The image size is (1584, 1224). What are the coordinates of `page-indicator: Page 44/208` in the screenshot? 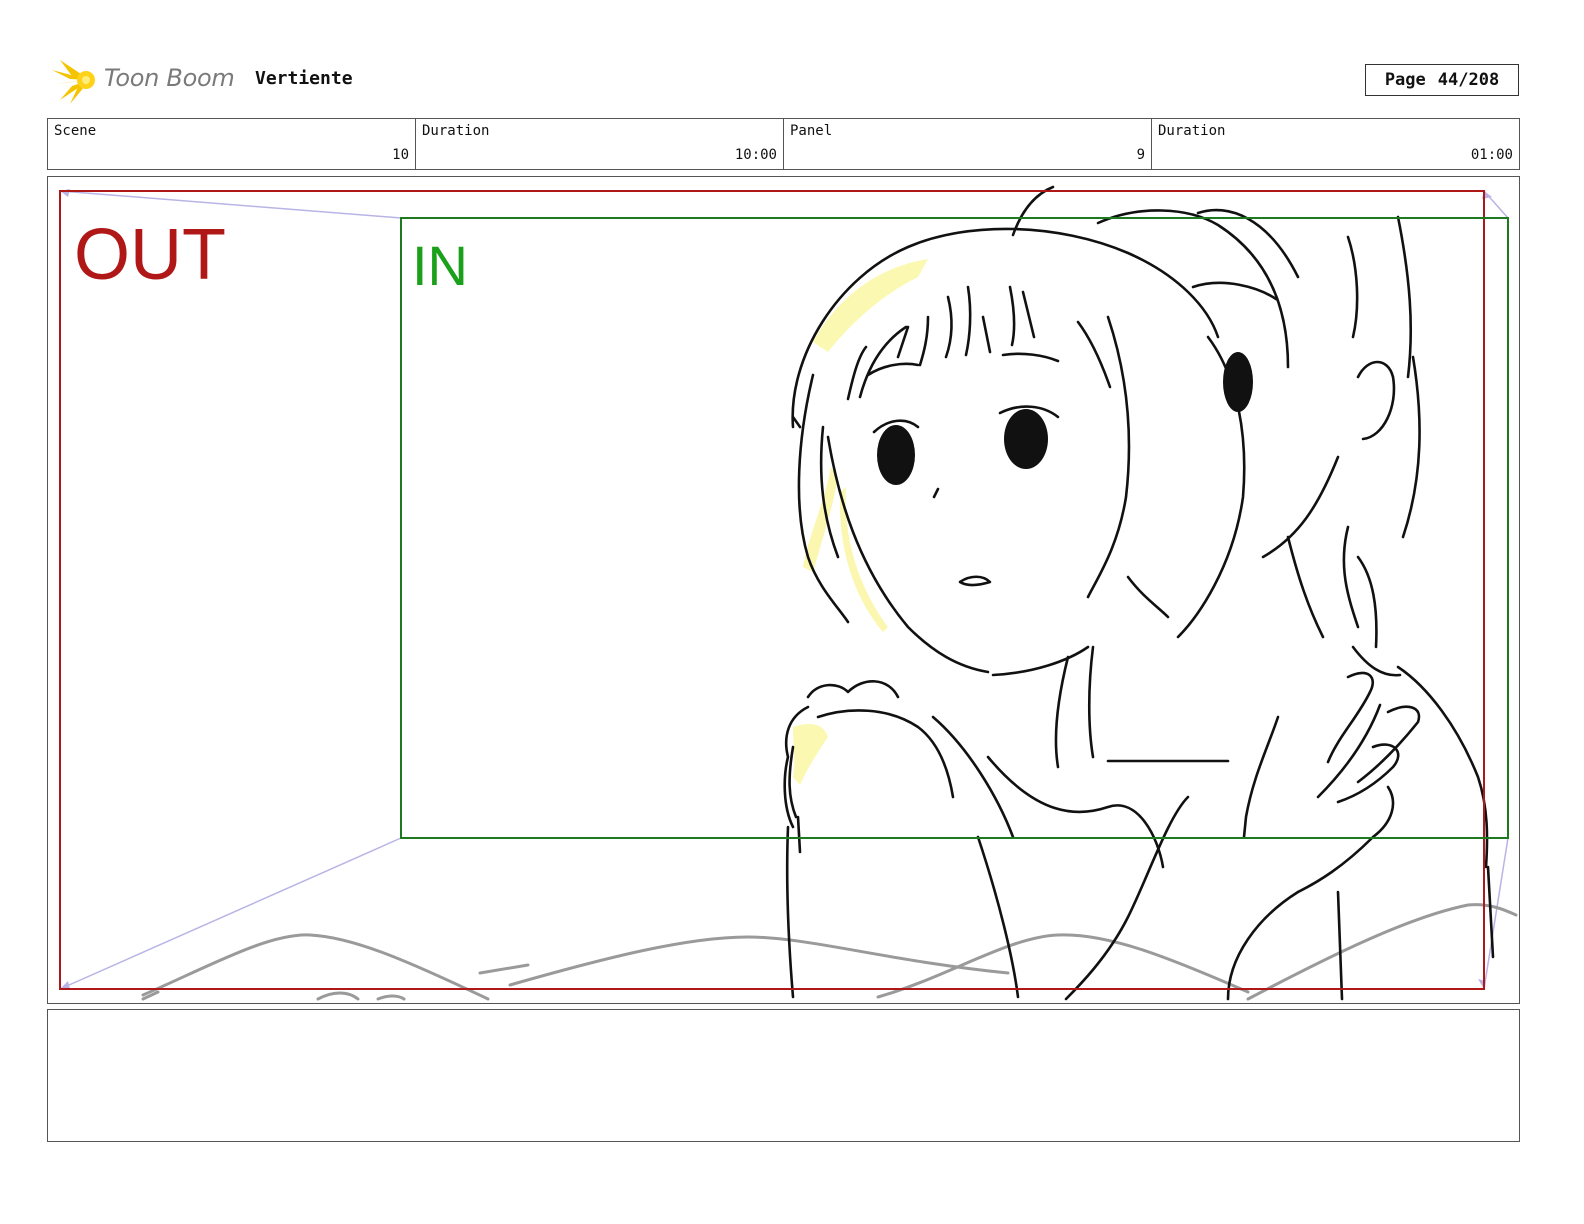 It's located at (1442, 80).